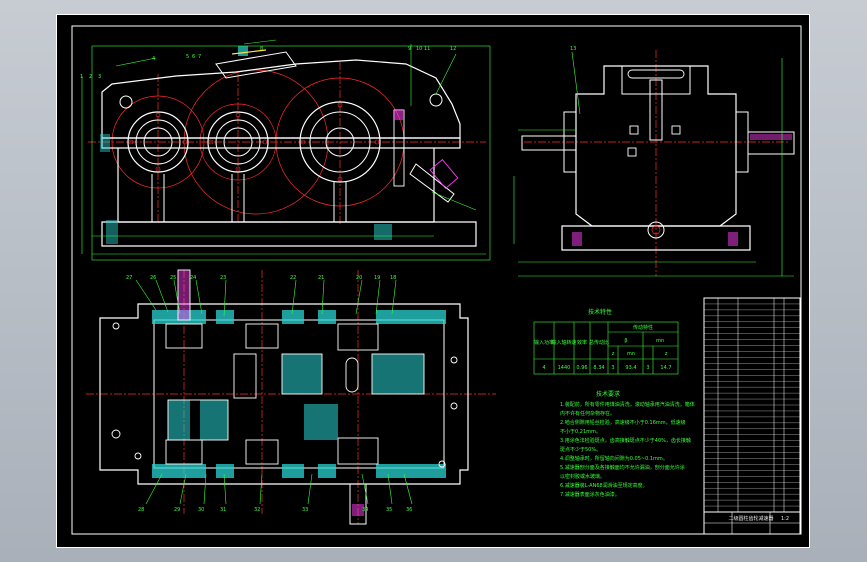 The image size is (867, 562). I want to click on title-block-scale: 1:2, so click(785, 519).